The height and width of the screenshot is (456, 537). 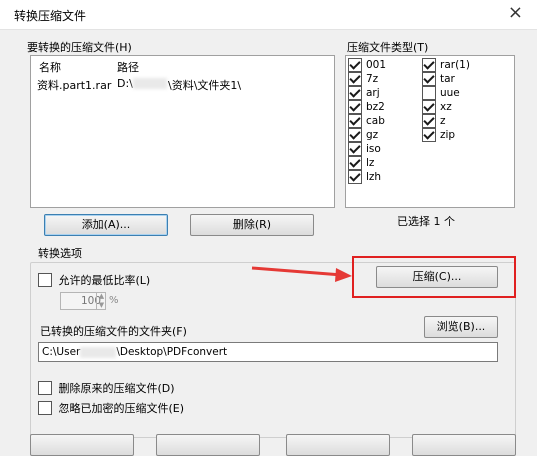 I want to click on ignore-encrypted-checkbox: 忽略已加密的压缩文件(E), so click(x=111, y=408).